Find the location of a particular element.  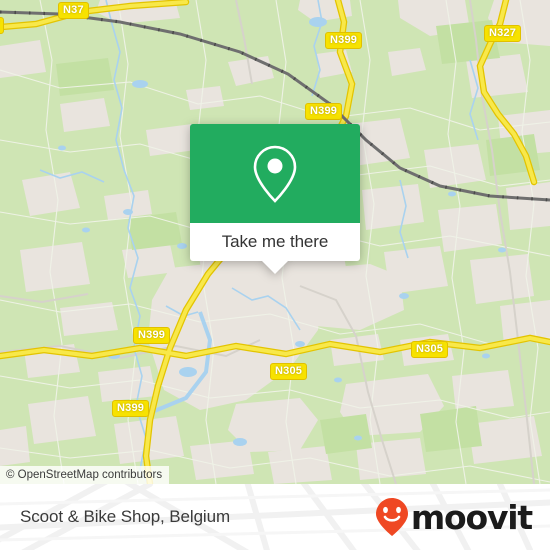

road-shield-n399-lower: N399 is located at coordinates (131, 408).